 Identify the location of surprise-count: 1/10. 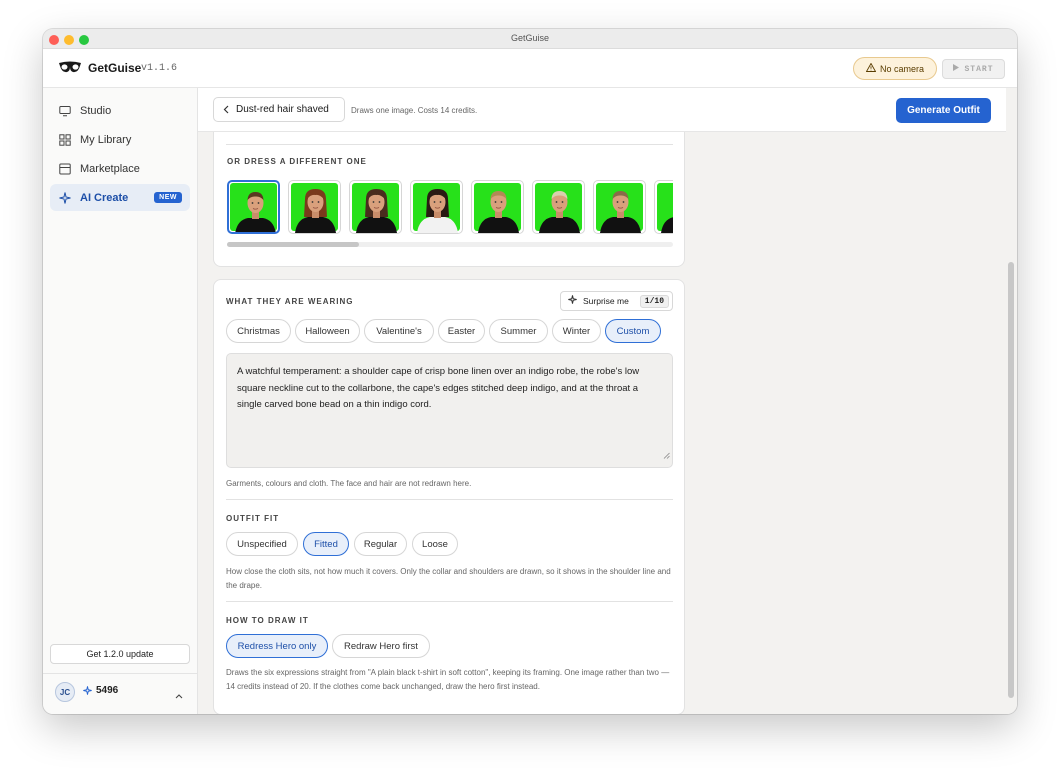
(654, 301).